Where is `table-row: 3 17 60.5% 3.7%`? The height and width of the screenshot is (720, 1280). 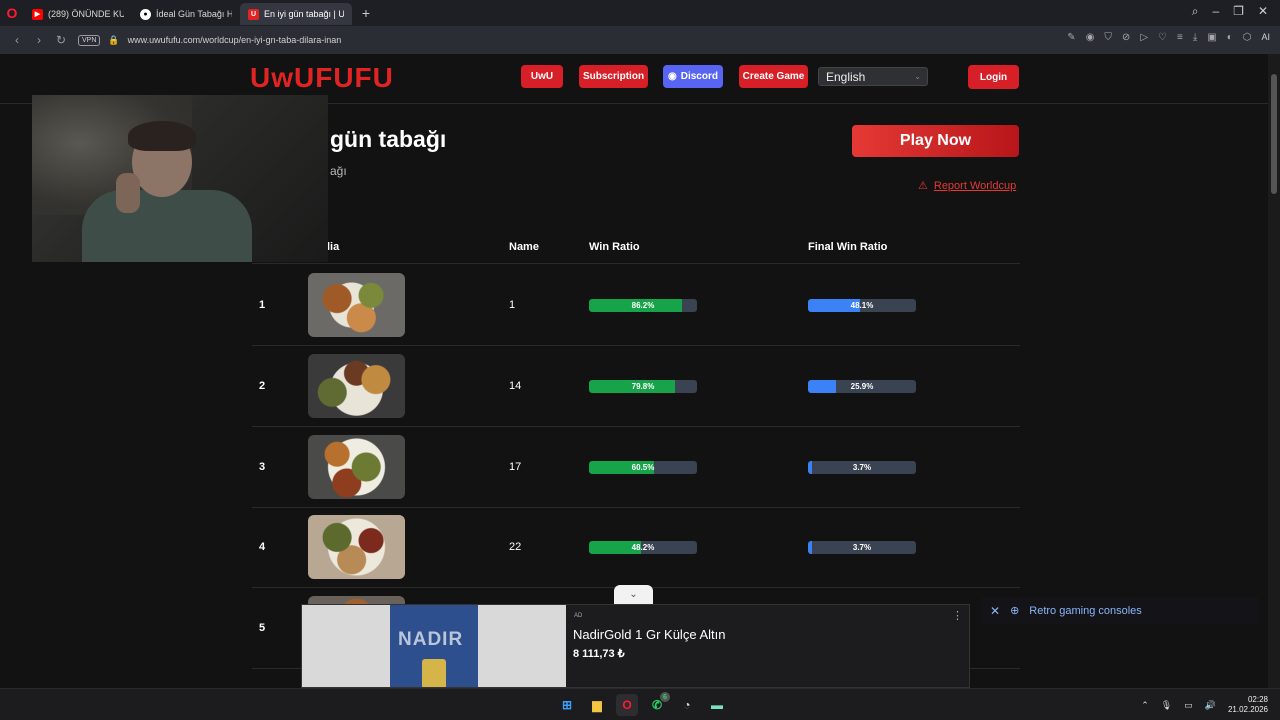 table-row: 3 17 60.5% 3.7% is located at coordinates (636, 467).